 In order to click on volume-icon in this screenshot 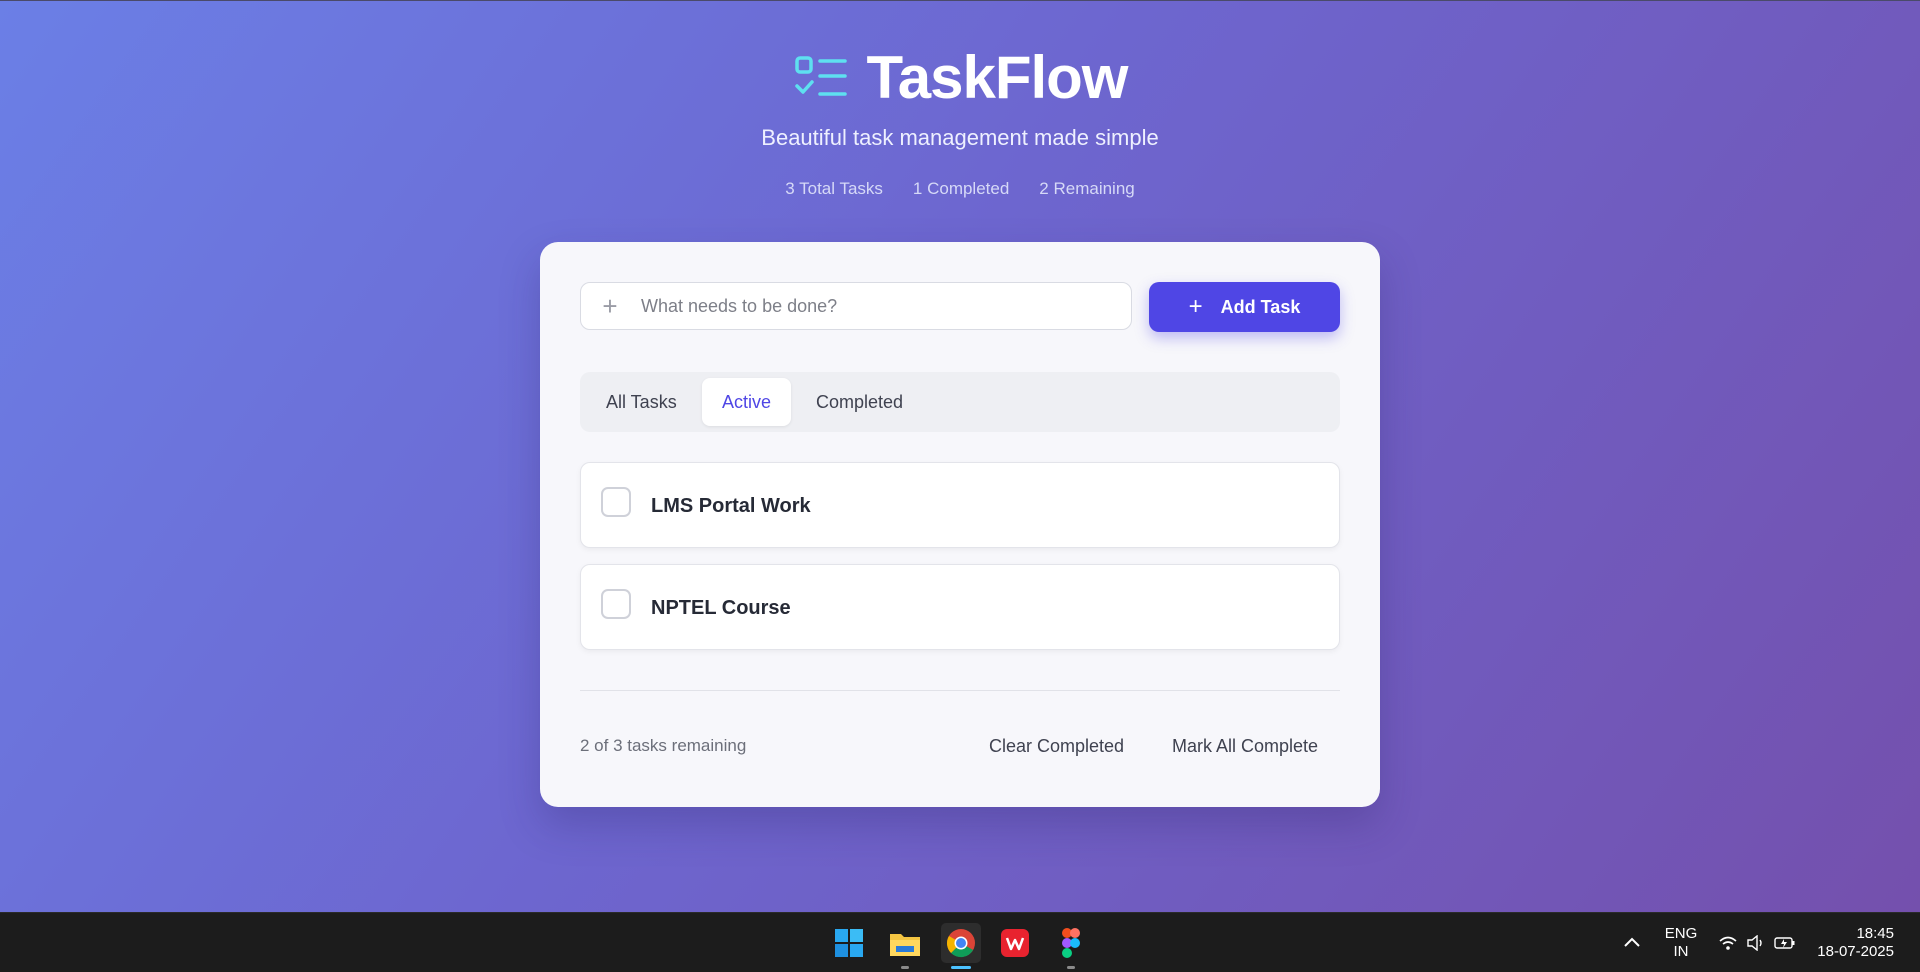, I will do `click(1756, 945)`.